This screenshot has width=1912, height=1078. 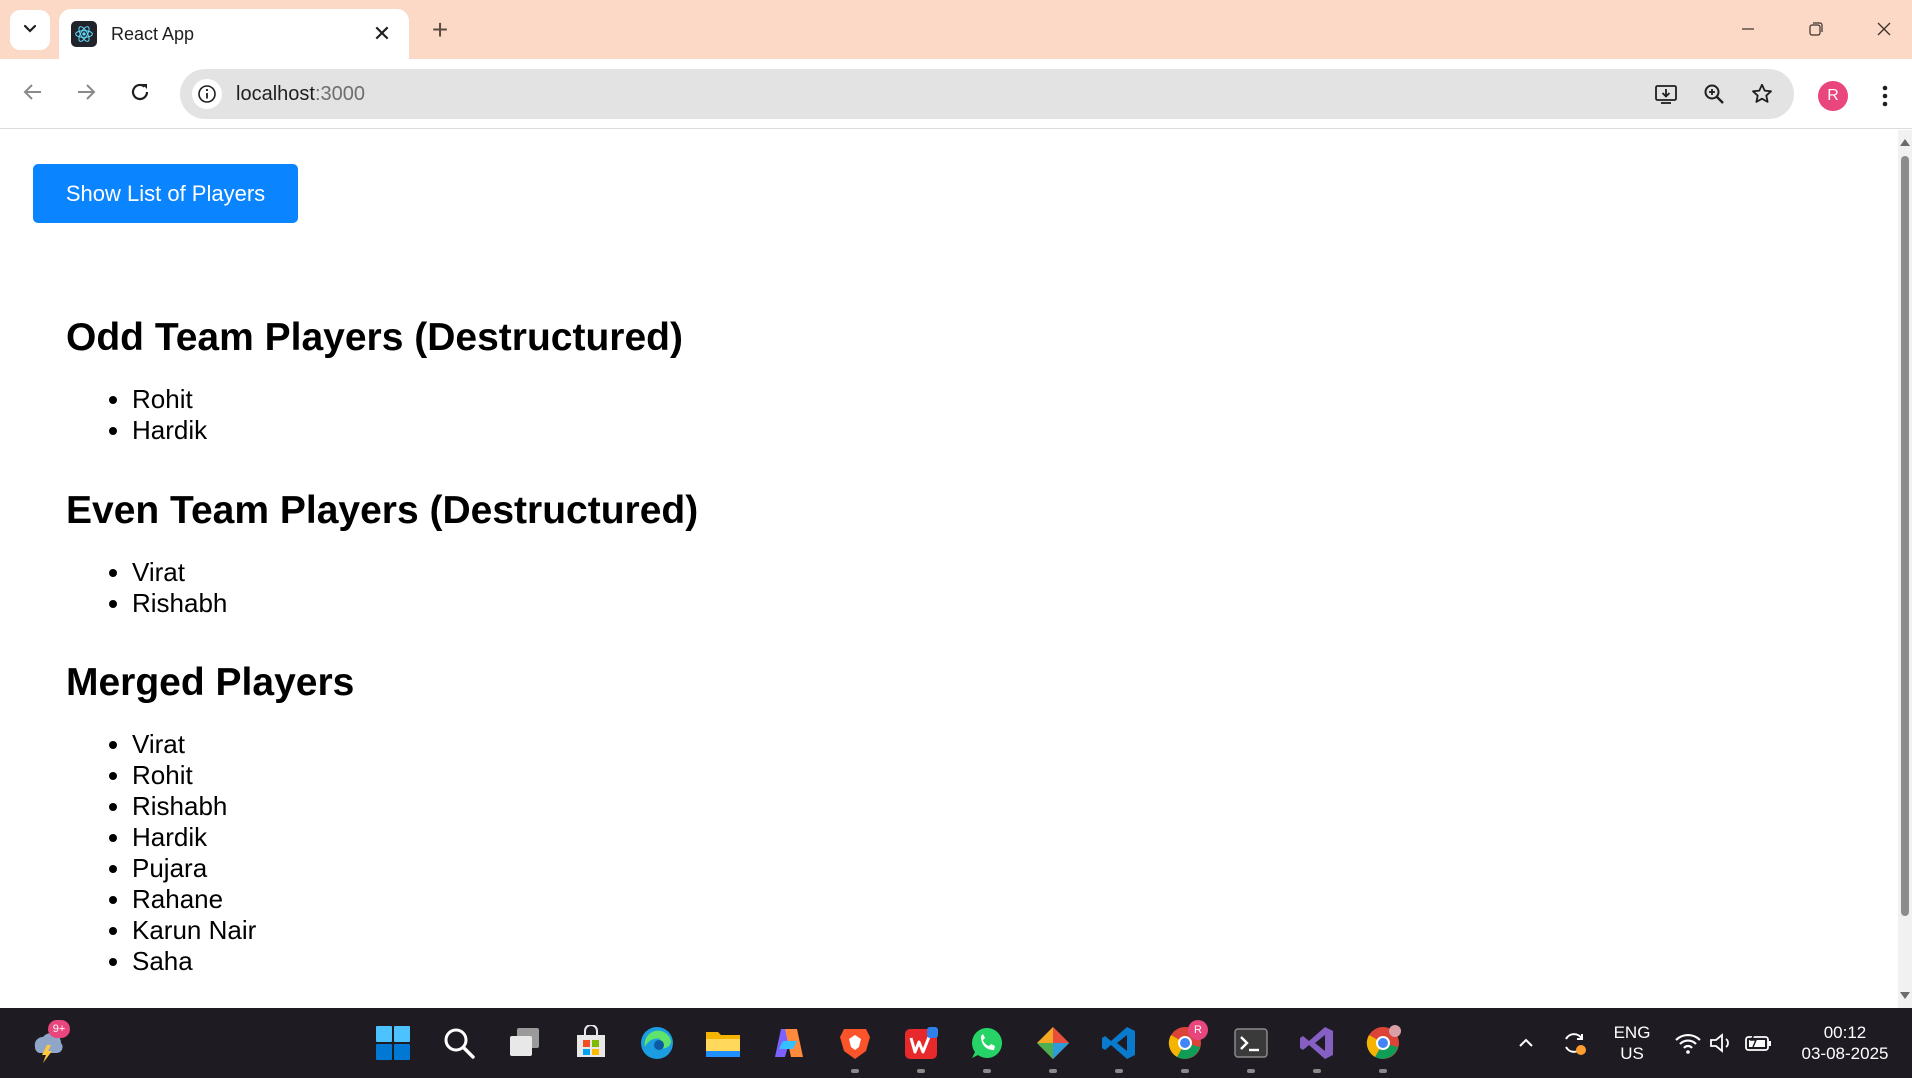 I want to click on reload-icon, so click(x=140, y=94).